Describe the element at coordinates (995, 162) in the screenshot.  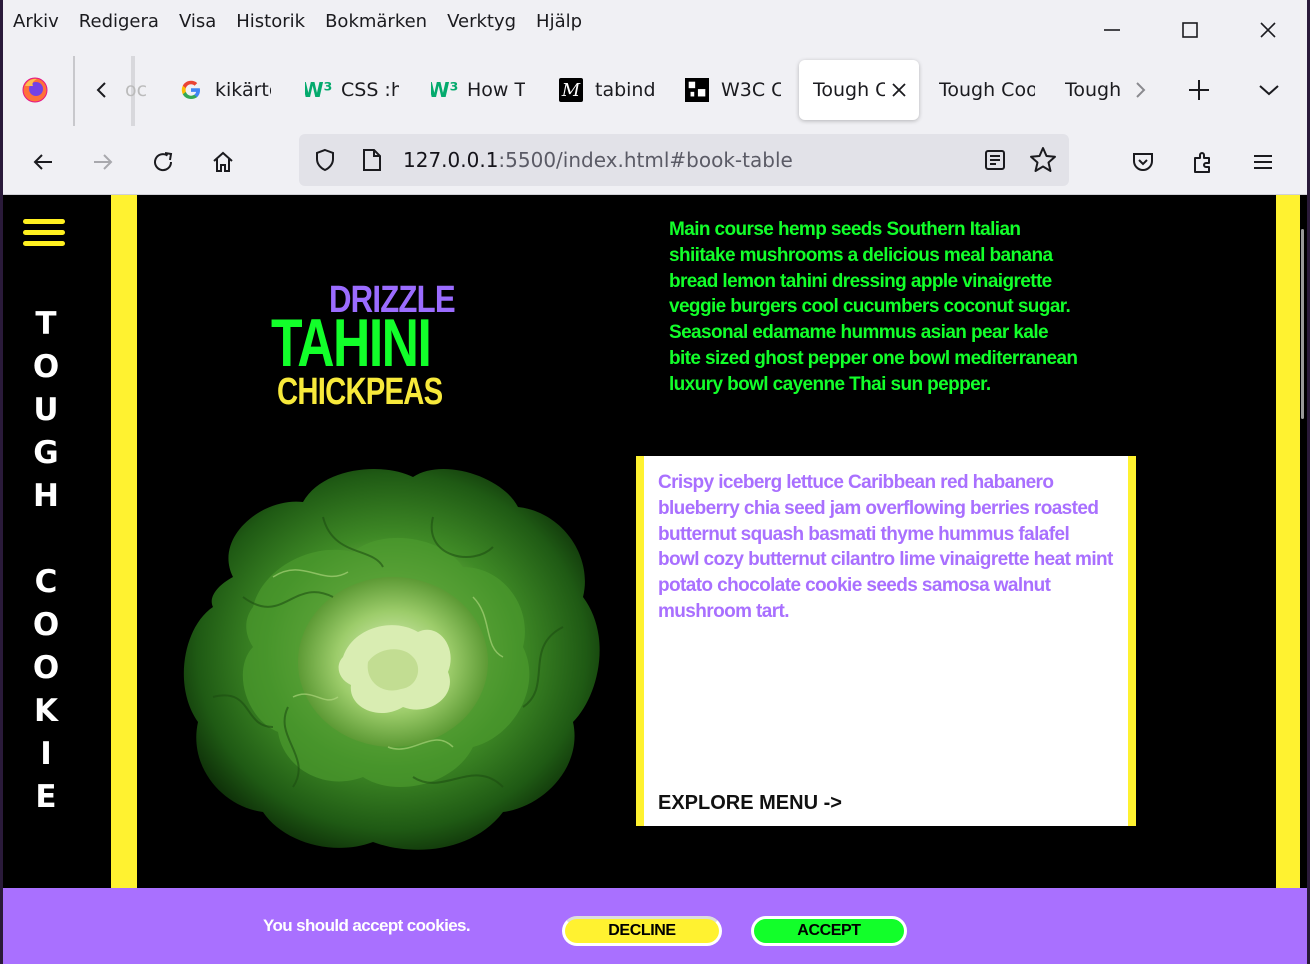
I see `reader-view-icon` at that location.